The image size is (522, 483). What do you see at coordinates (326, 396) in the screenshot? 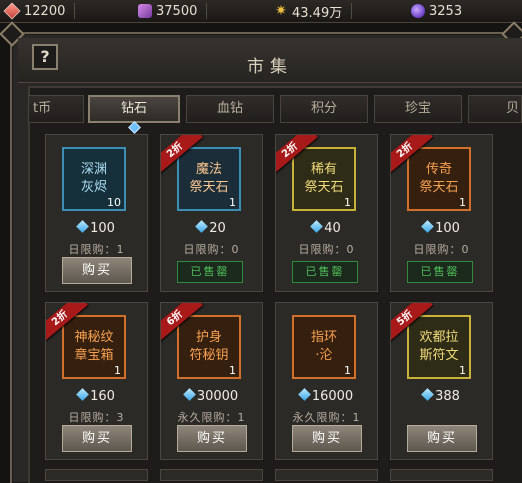
I see `item-price: 16000` at bounding box center [326, 396].